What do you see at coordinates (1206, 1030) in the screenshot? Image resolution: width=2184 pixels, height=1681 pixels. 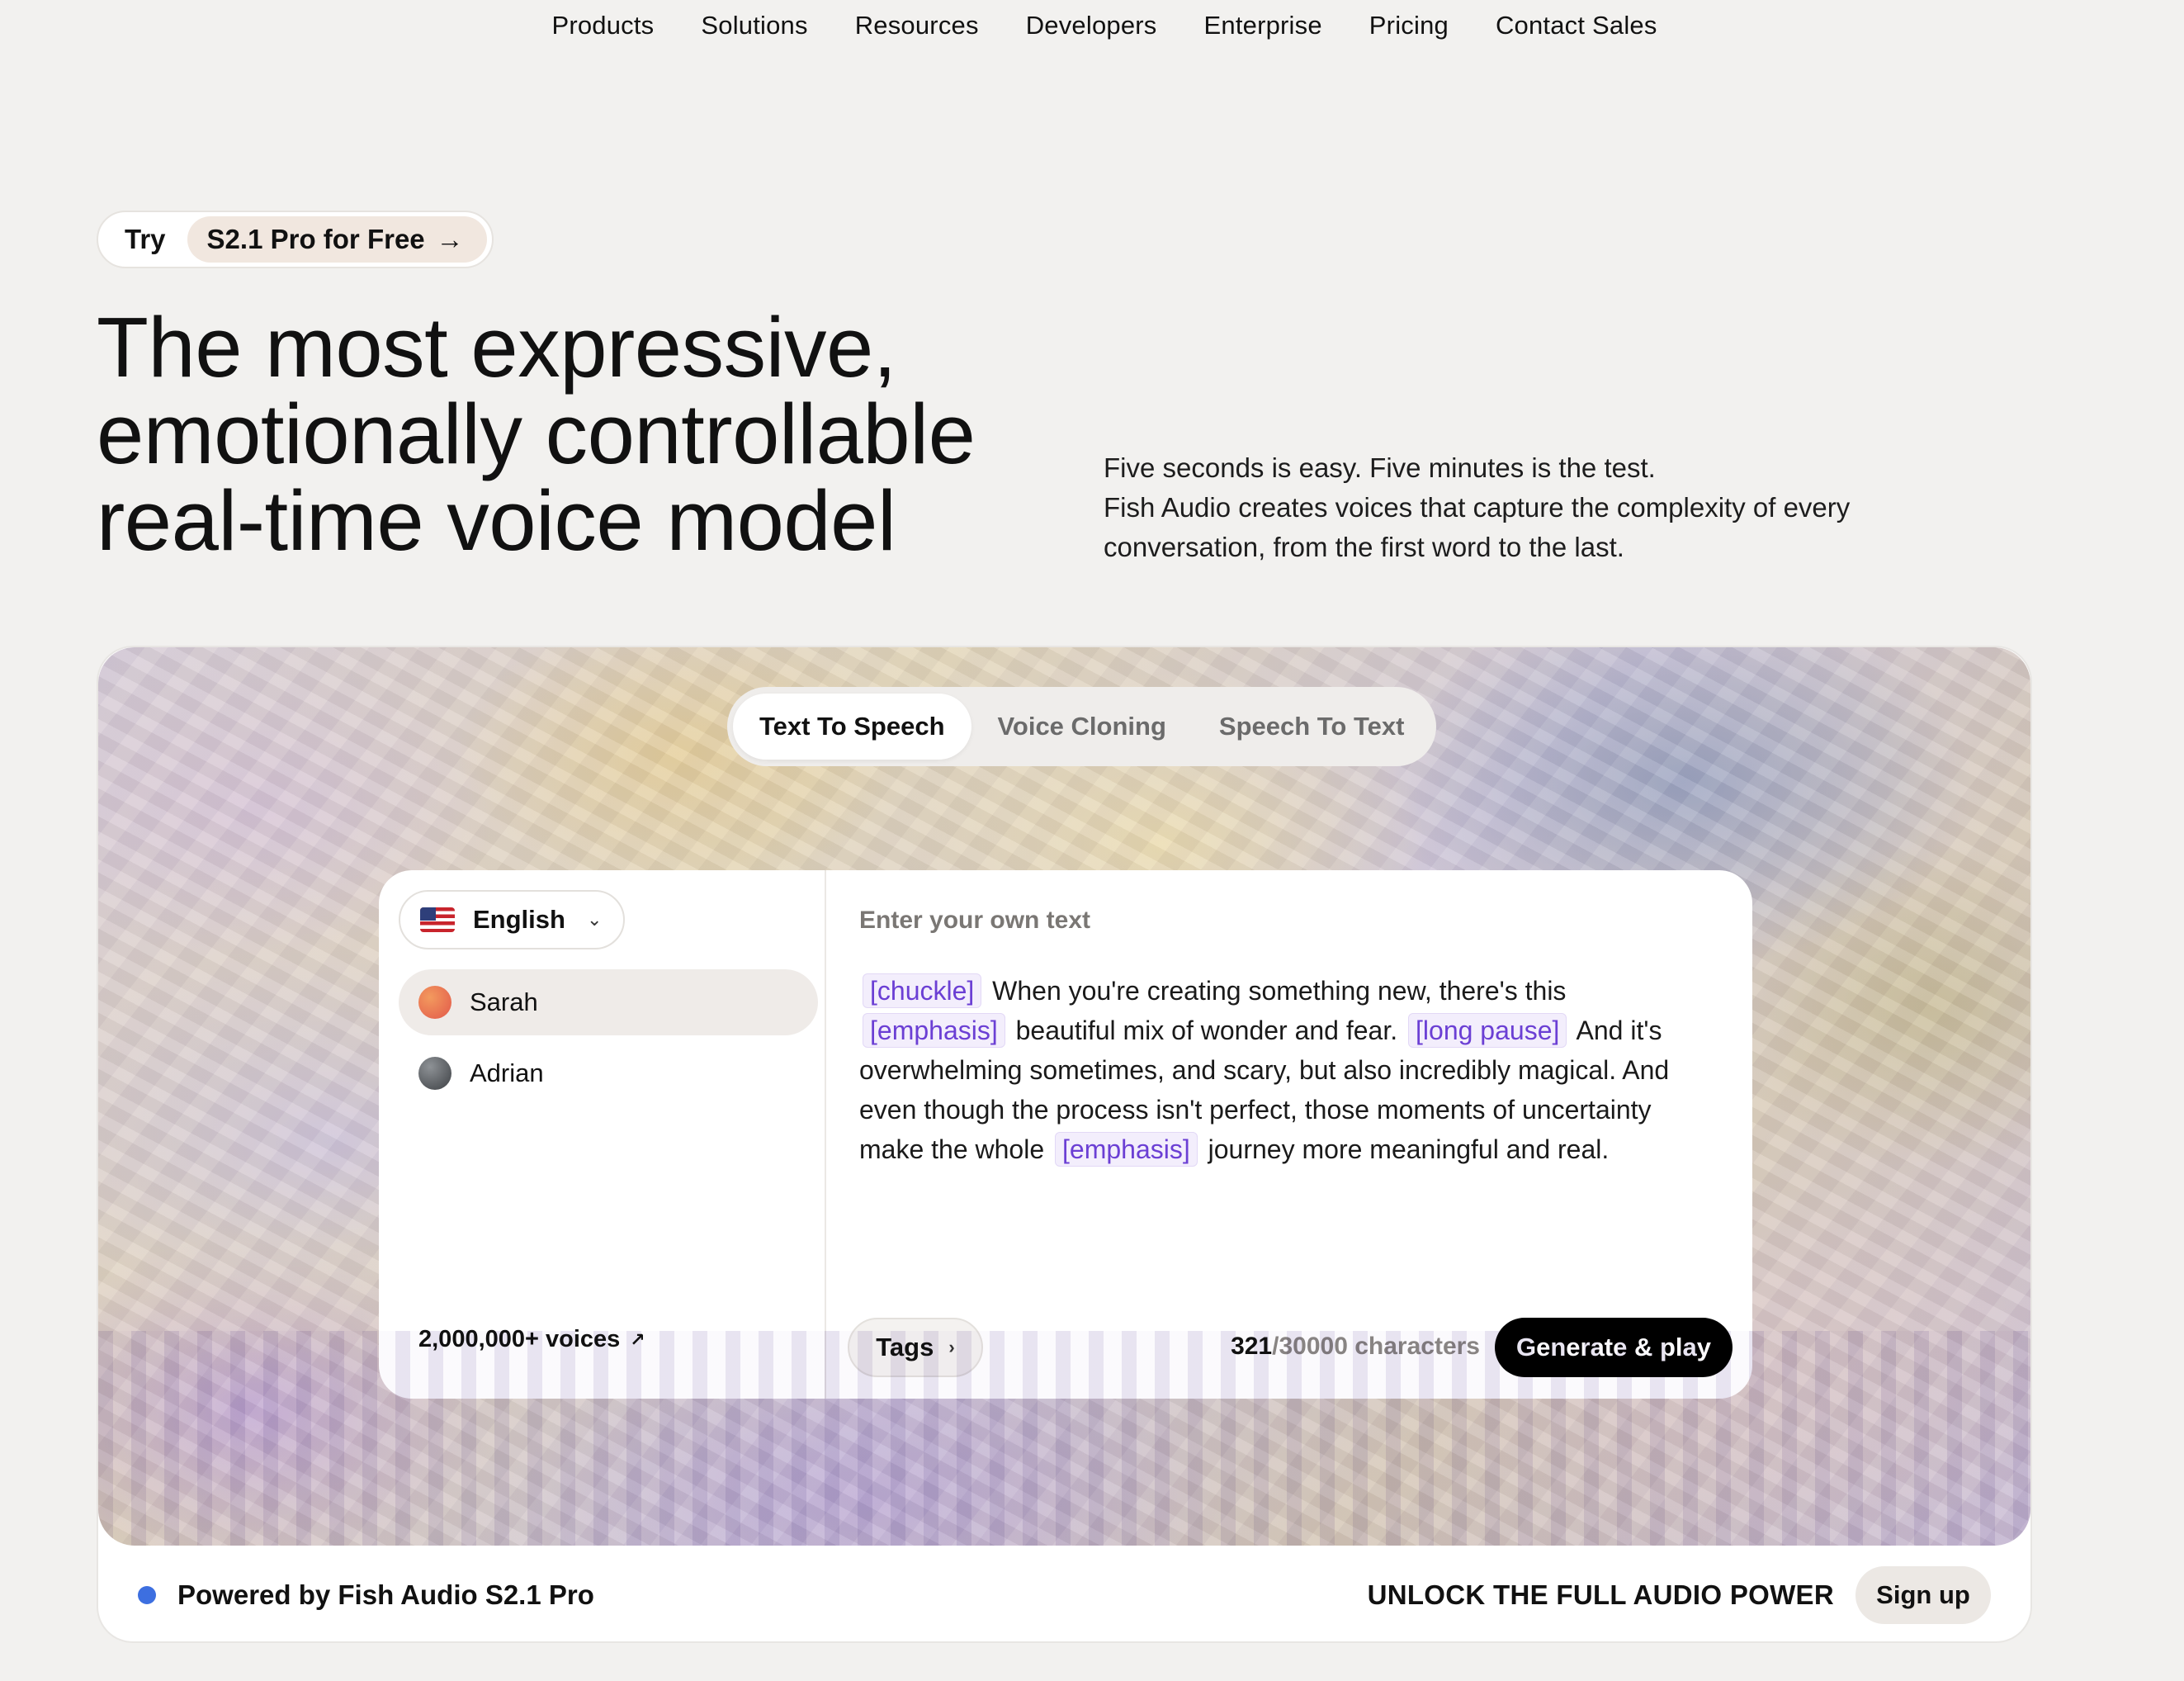 I see `text-segment: beautiful mix of wonder and fear.` at bounding box center [1206, 1030].